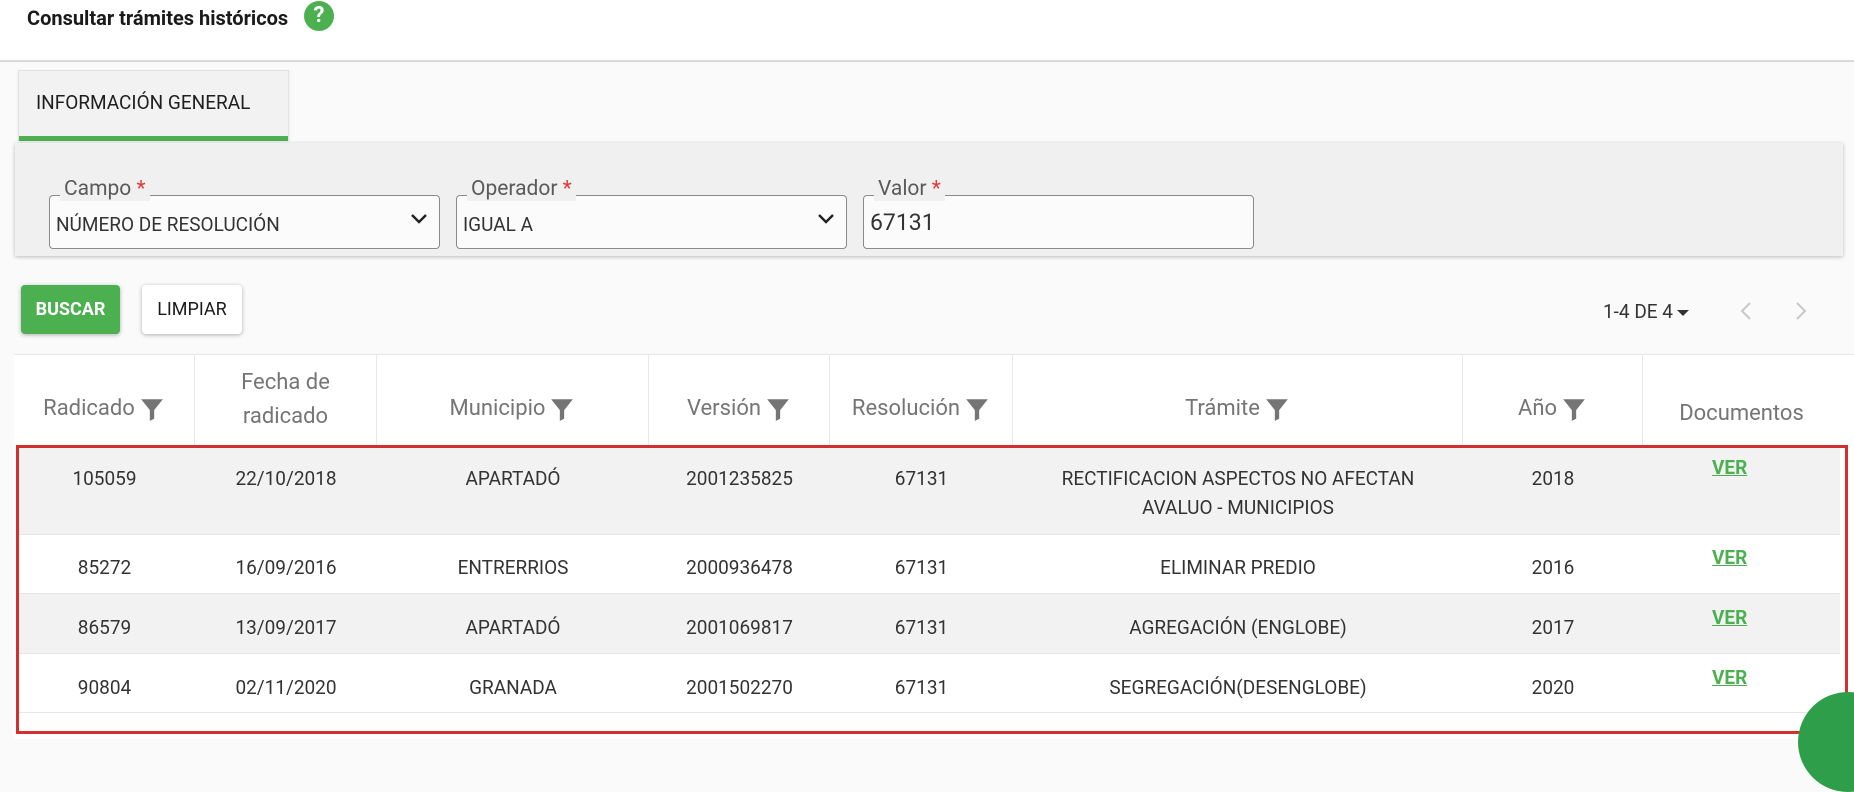 This screenshot has height=792, width=1854. I want to click on pagination-dropdown: 1-4 DE 4, so click(1646, 311).